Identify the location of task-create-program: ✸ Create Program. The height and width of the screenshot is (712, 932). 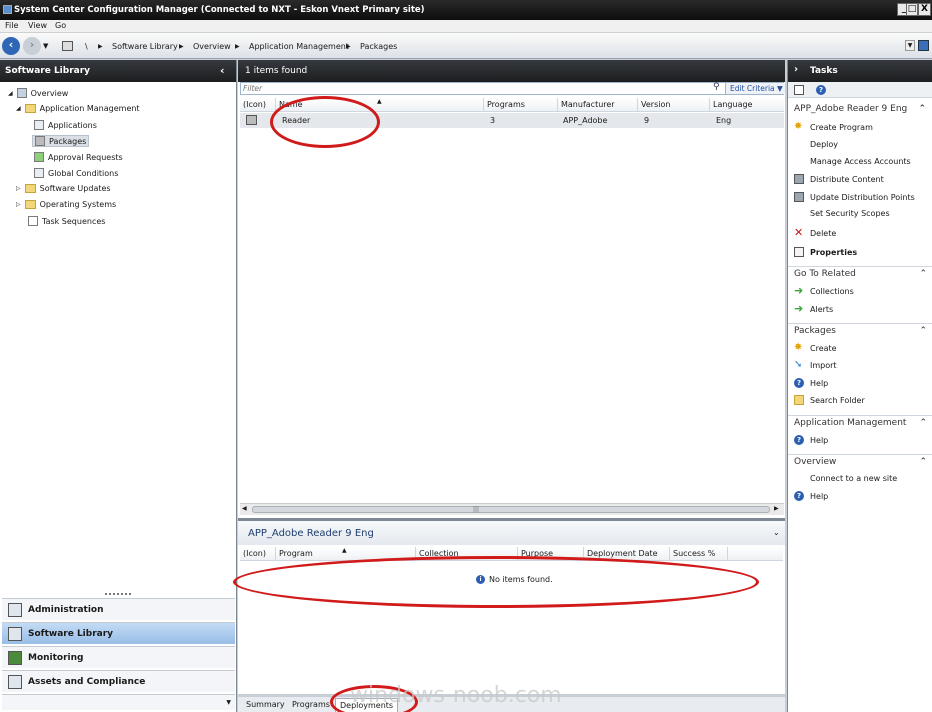
(833, 127).